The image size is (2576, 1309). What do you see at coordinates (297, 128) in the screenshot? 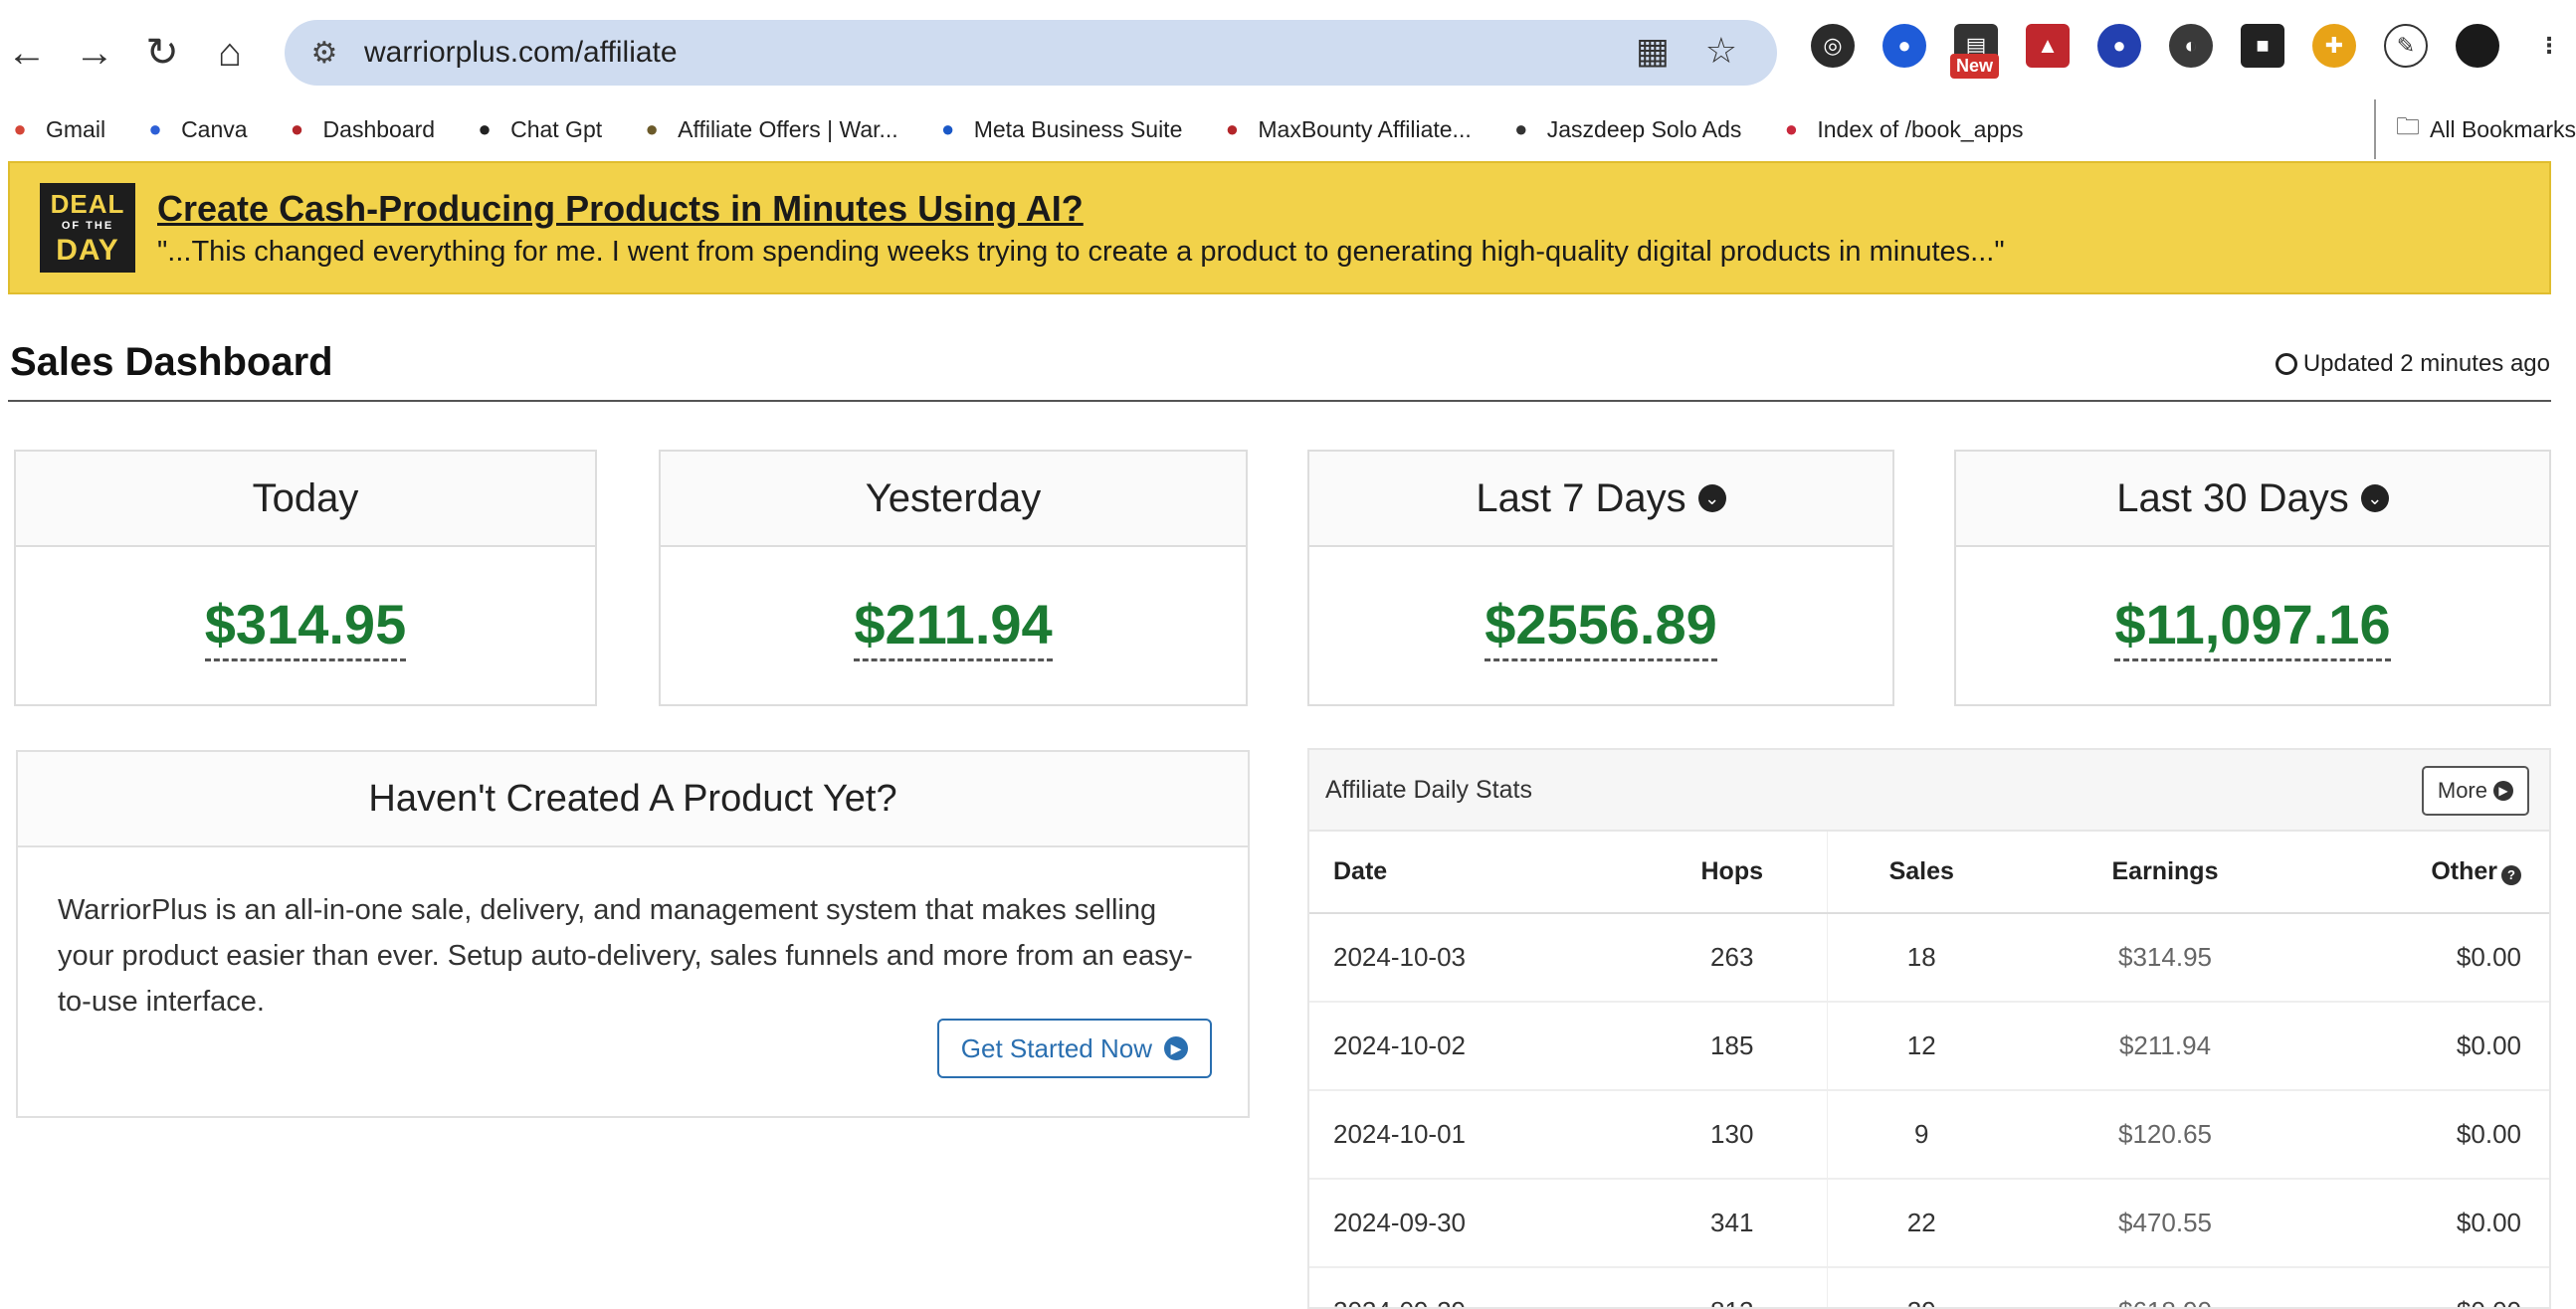
I see `dashboard-icon: ●` at bounding box center [297, 128].